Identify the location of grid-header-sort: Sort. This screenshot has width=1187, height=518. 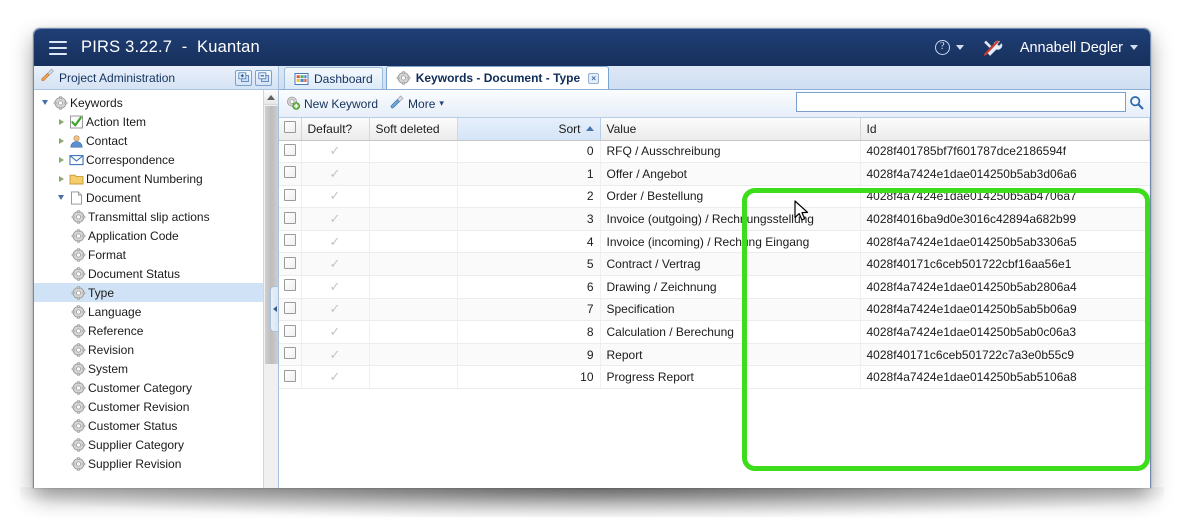
(529, 129).